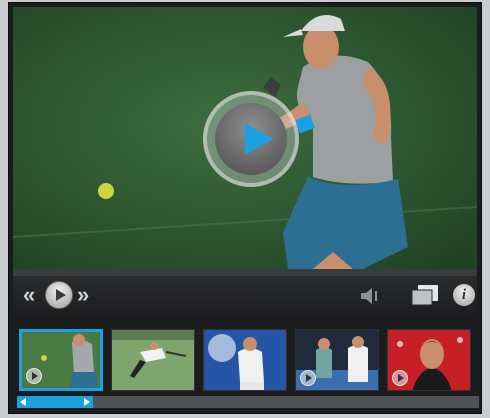 This screenshot has height=418, width=490. I want to click on scroll-left-icon, so click(23, 402).